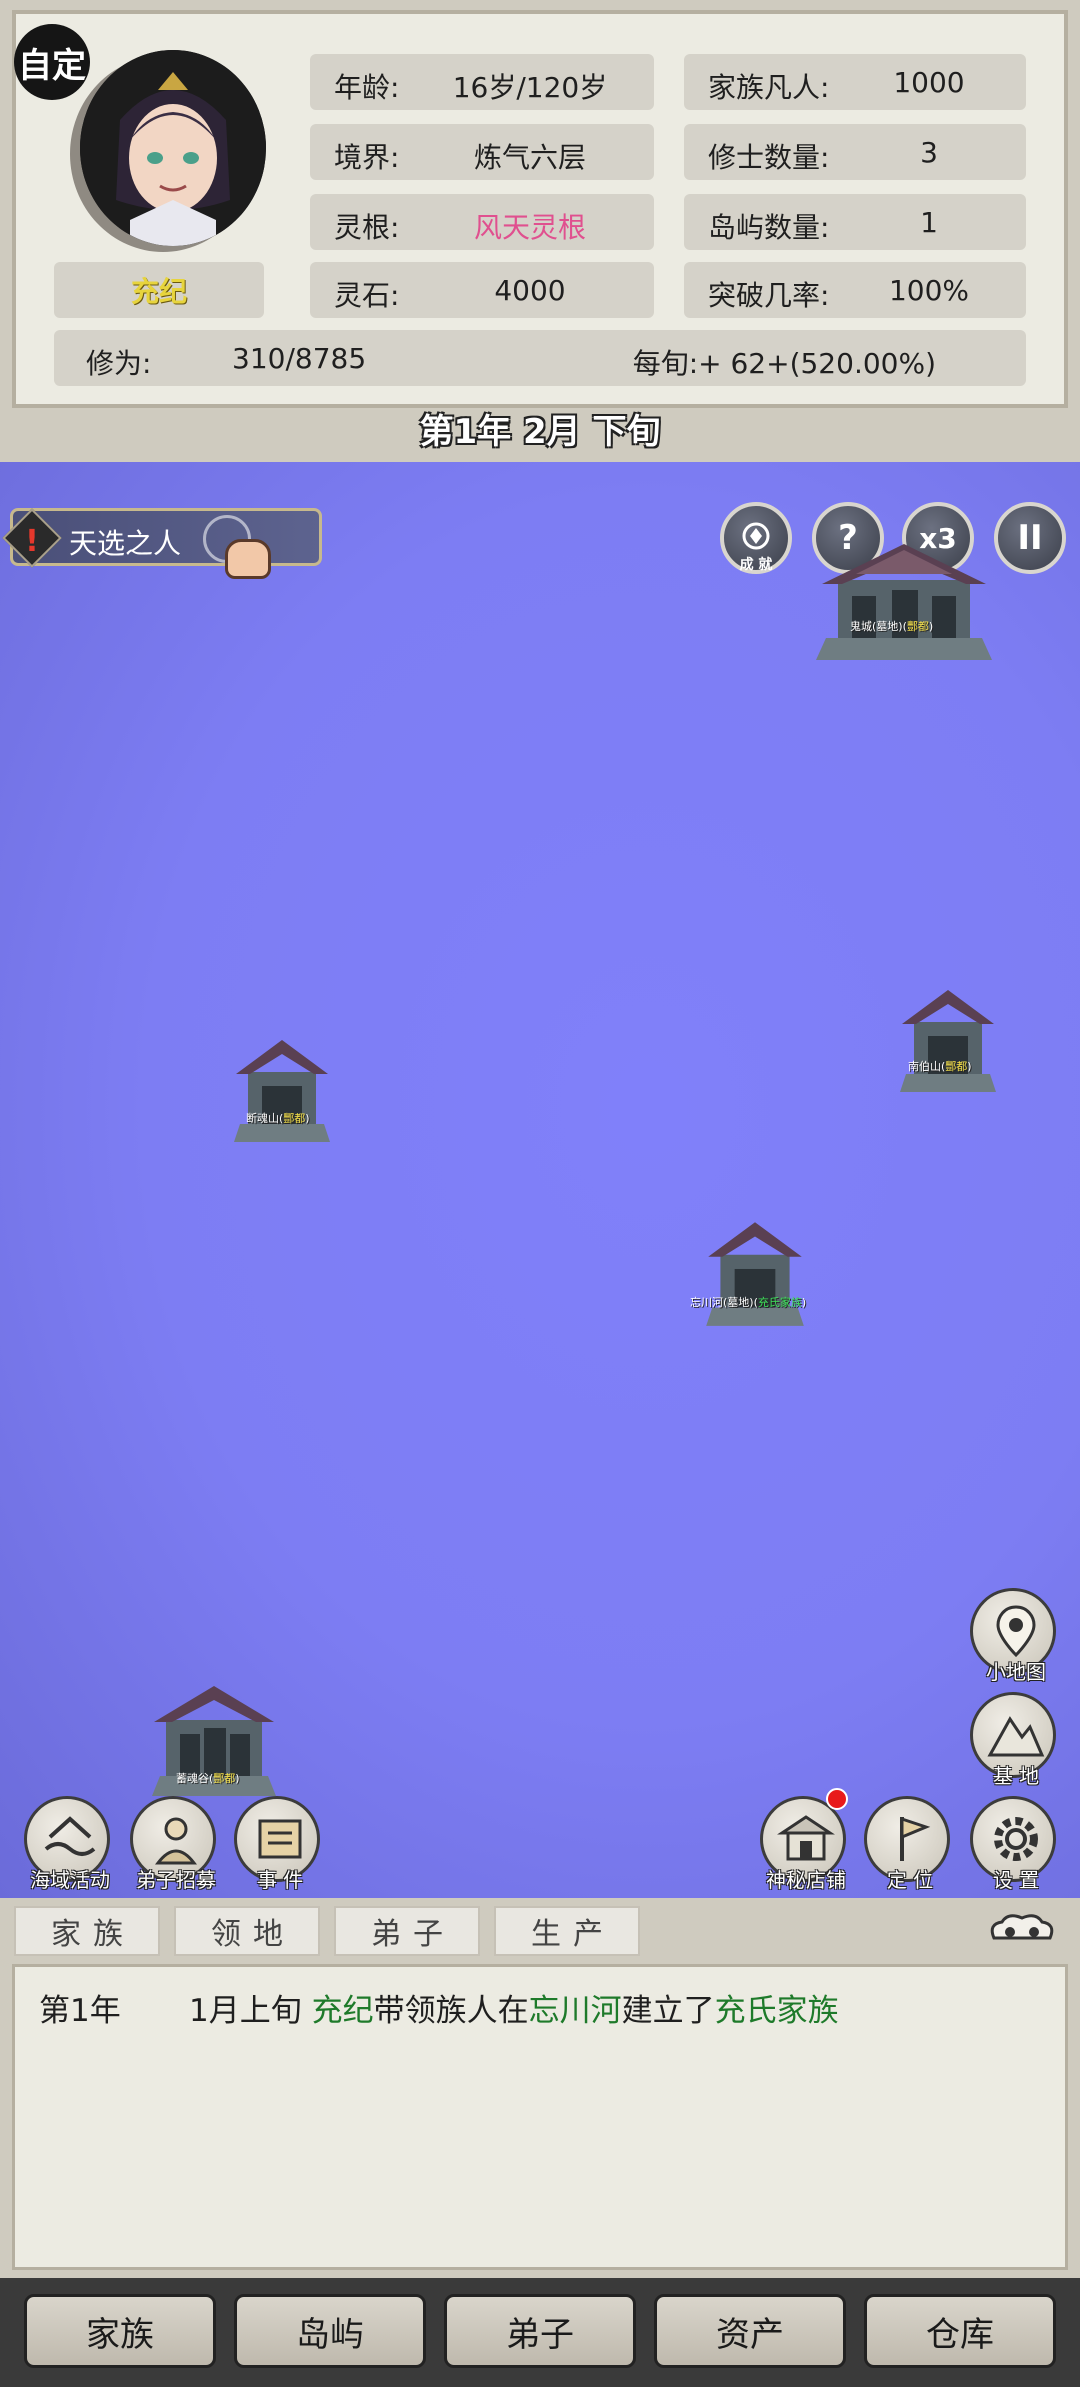  What do you see at coordinates (367, 87) in the screenshot?
I see `stat-label: 年龄:` at bounding box center [367, 87].